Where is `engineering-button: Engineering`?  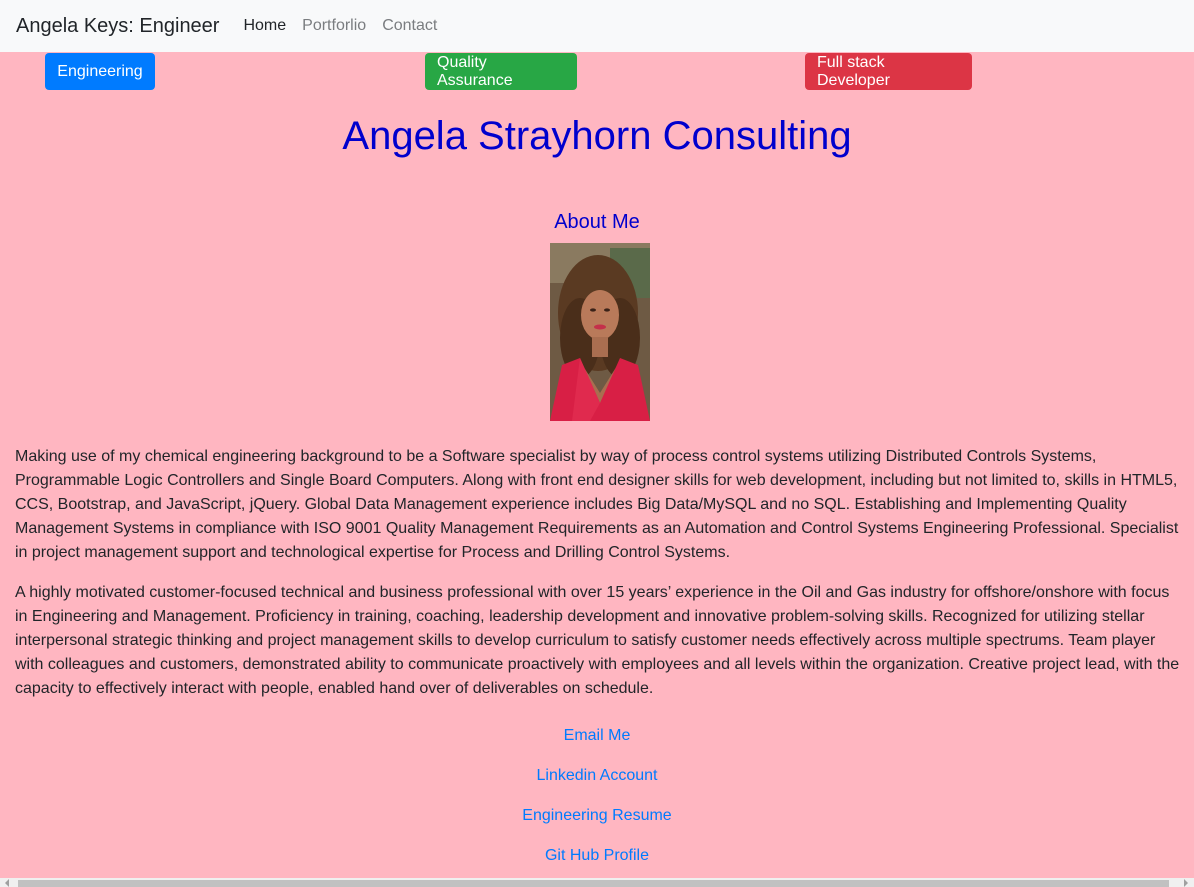
engineering-button: Engineering is located at coordinates (100, 71).